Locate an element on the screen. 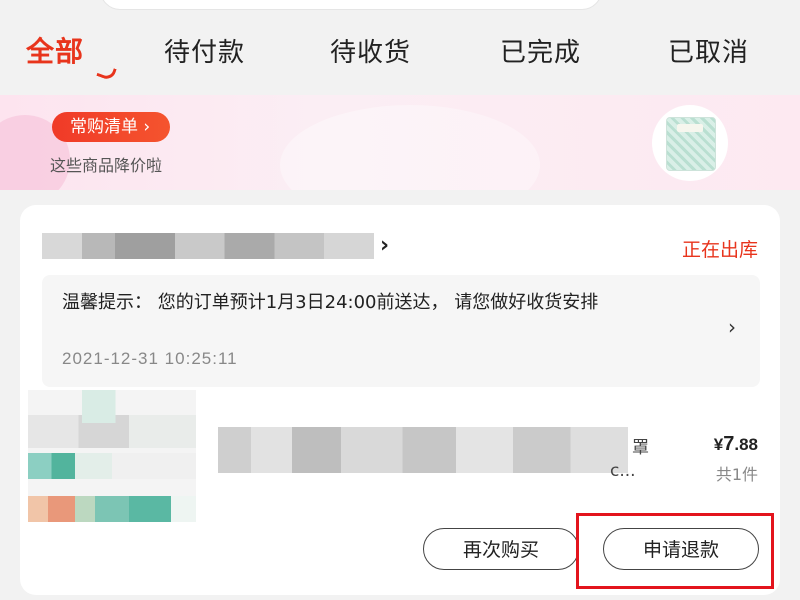  tab-completed: 已完成 is located at coordinates (540, 50).